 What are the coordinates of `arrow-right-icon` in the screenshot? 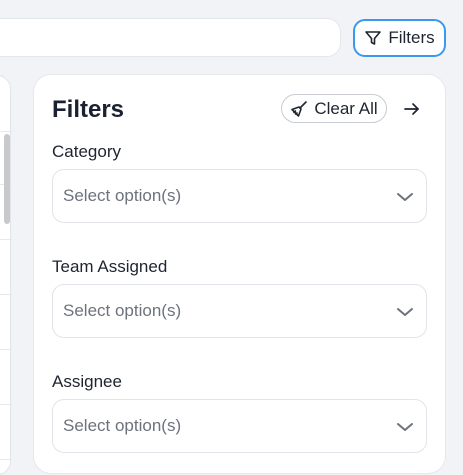 It's located at (412, 109).